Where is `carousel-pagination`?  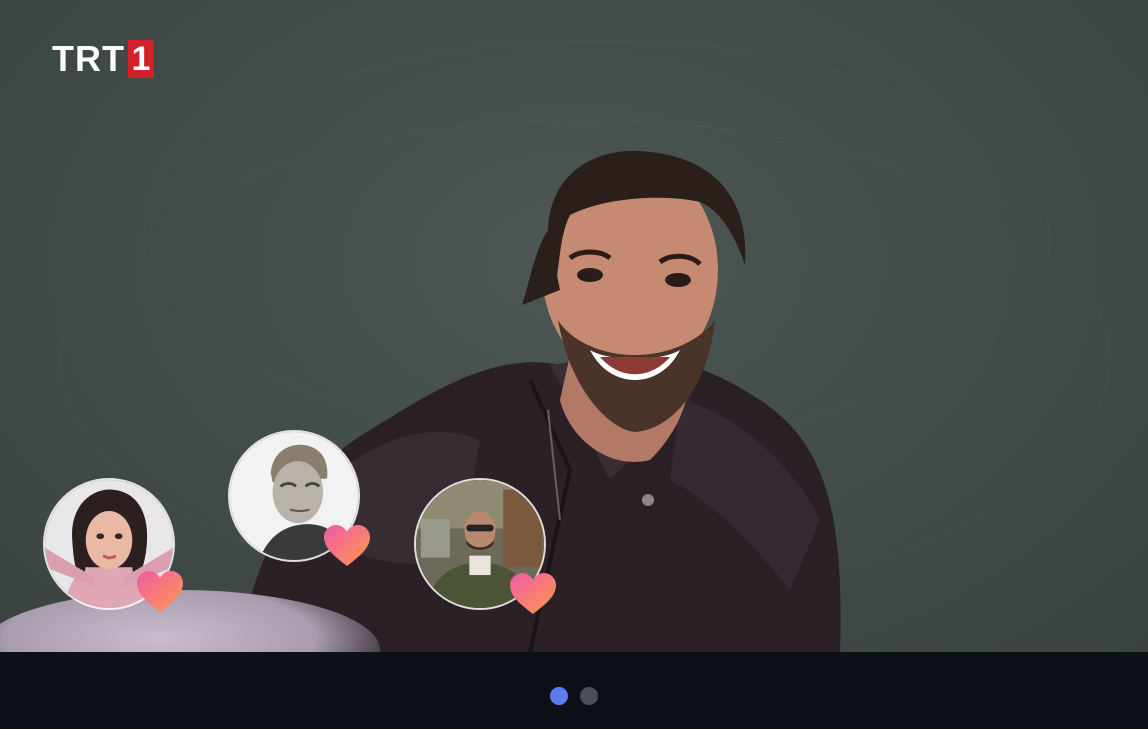
carousel-pagination is located at coordinates (574, 697).